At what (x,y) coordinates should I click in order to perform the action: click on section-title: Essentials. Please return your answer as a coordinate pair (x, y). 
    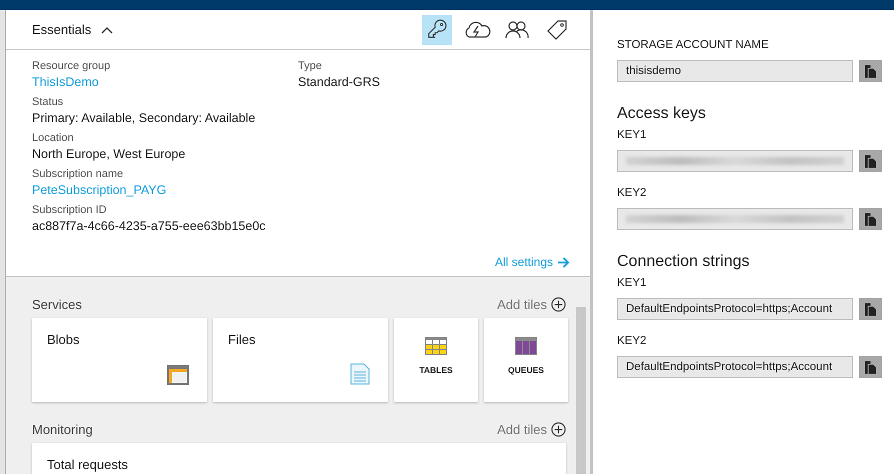
    Looking at the image, I should click on (62, 29).